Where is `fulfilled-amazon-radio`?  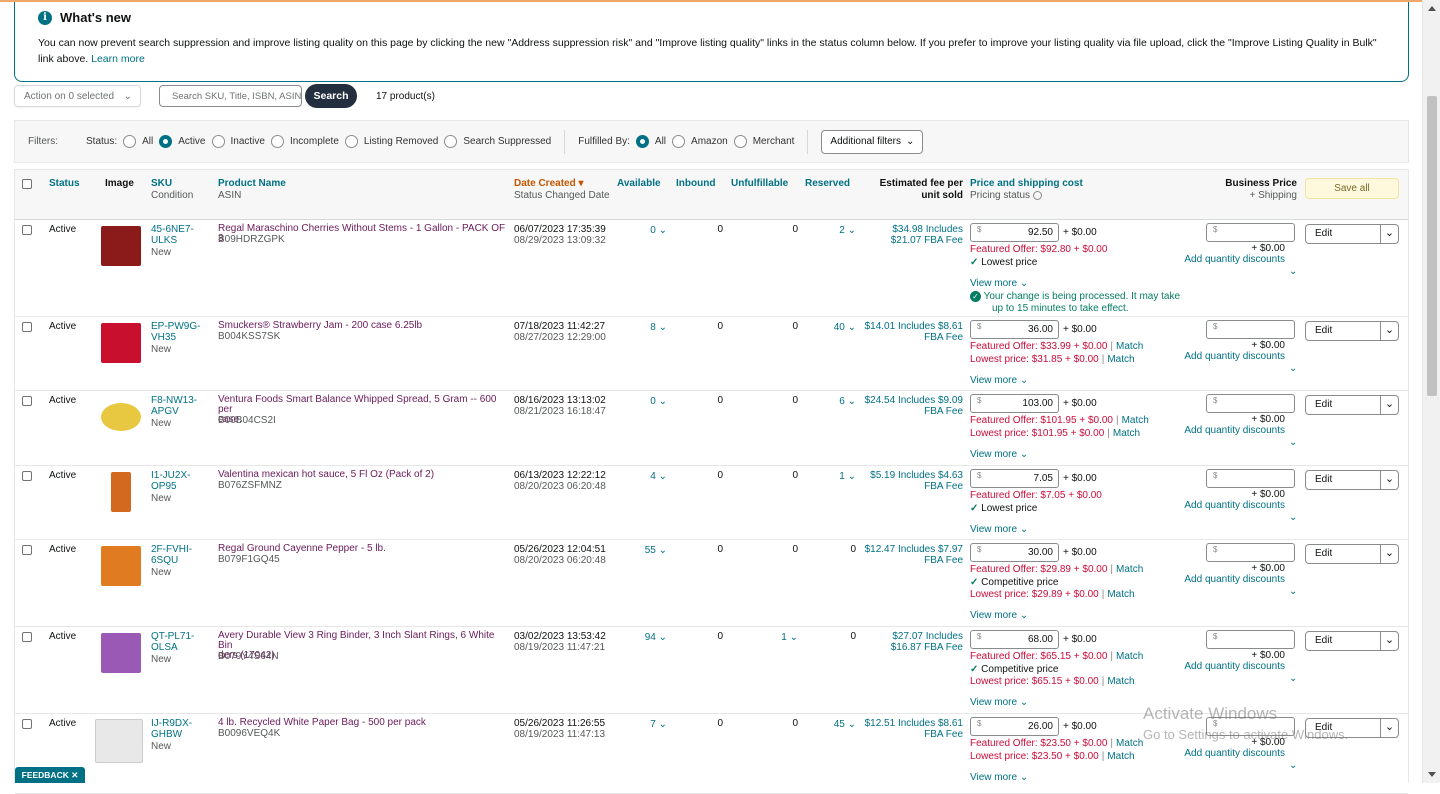
fulfilled-amazon-radio is located at coordinates (679, 141).